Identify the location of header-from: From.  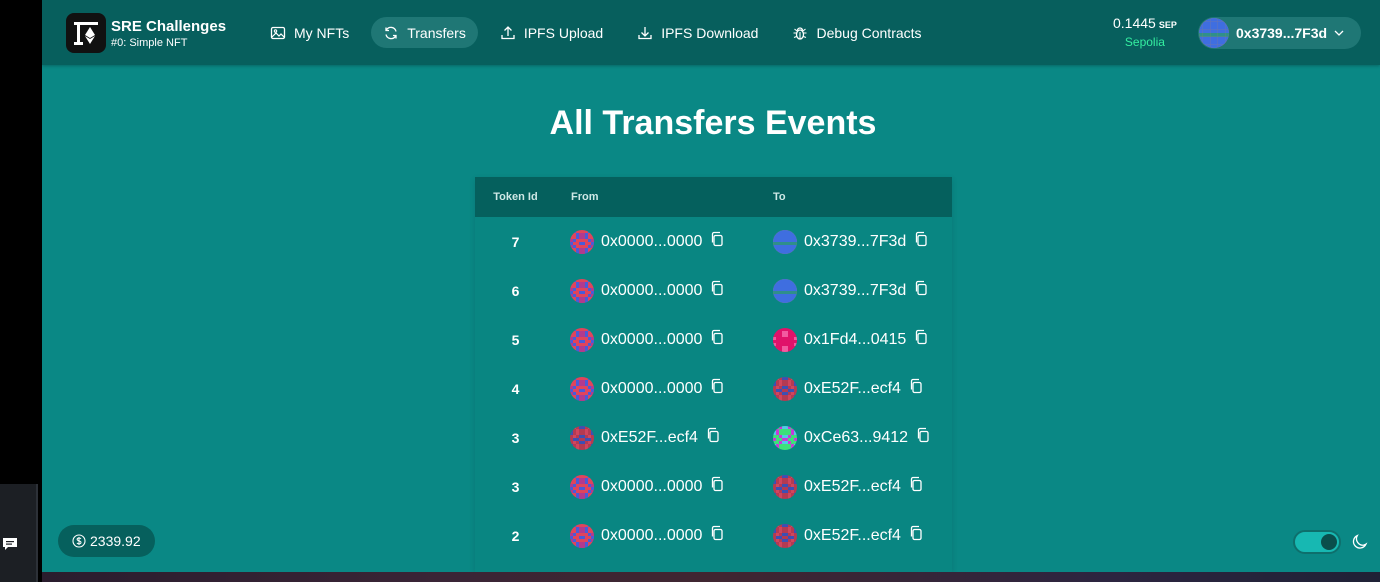
(585, 197).